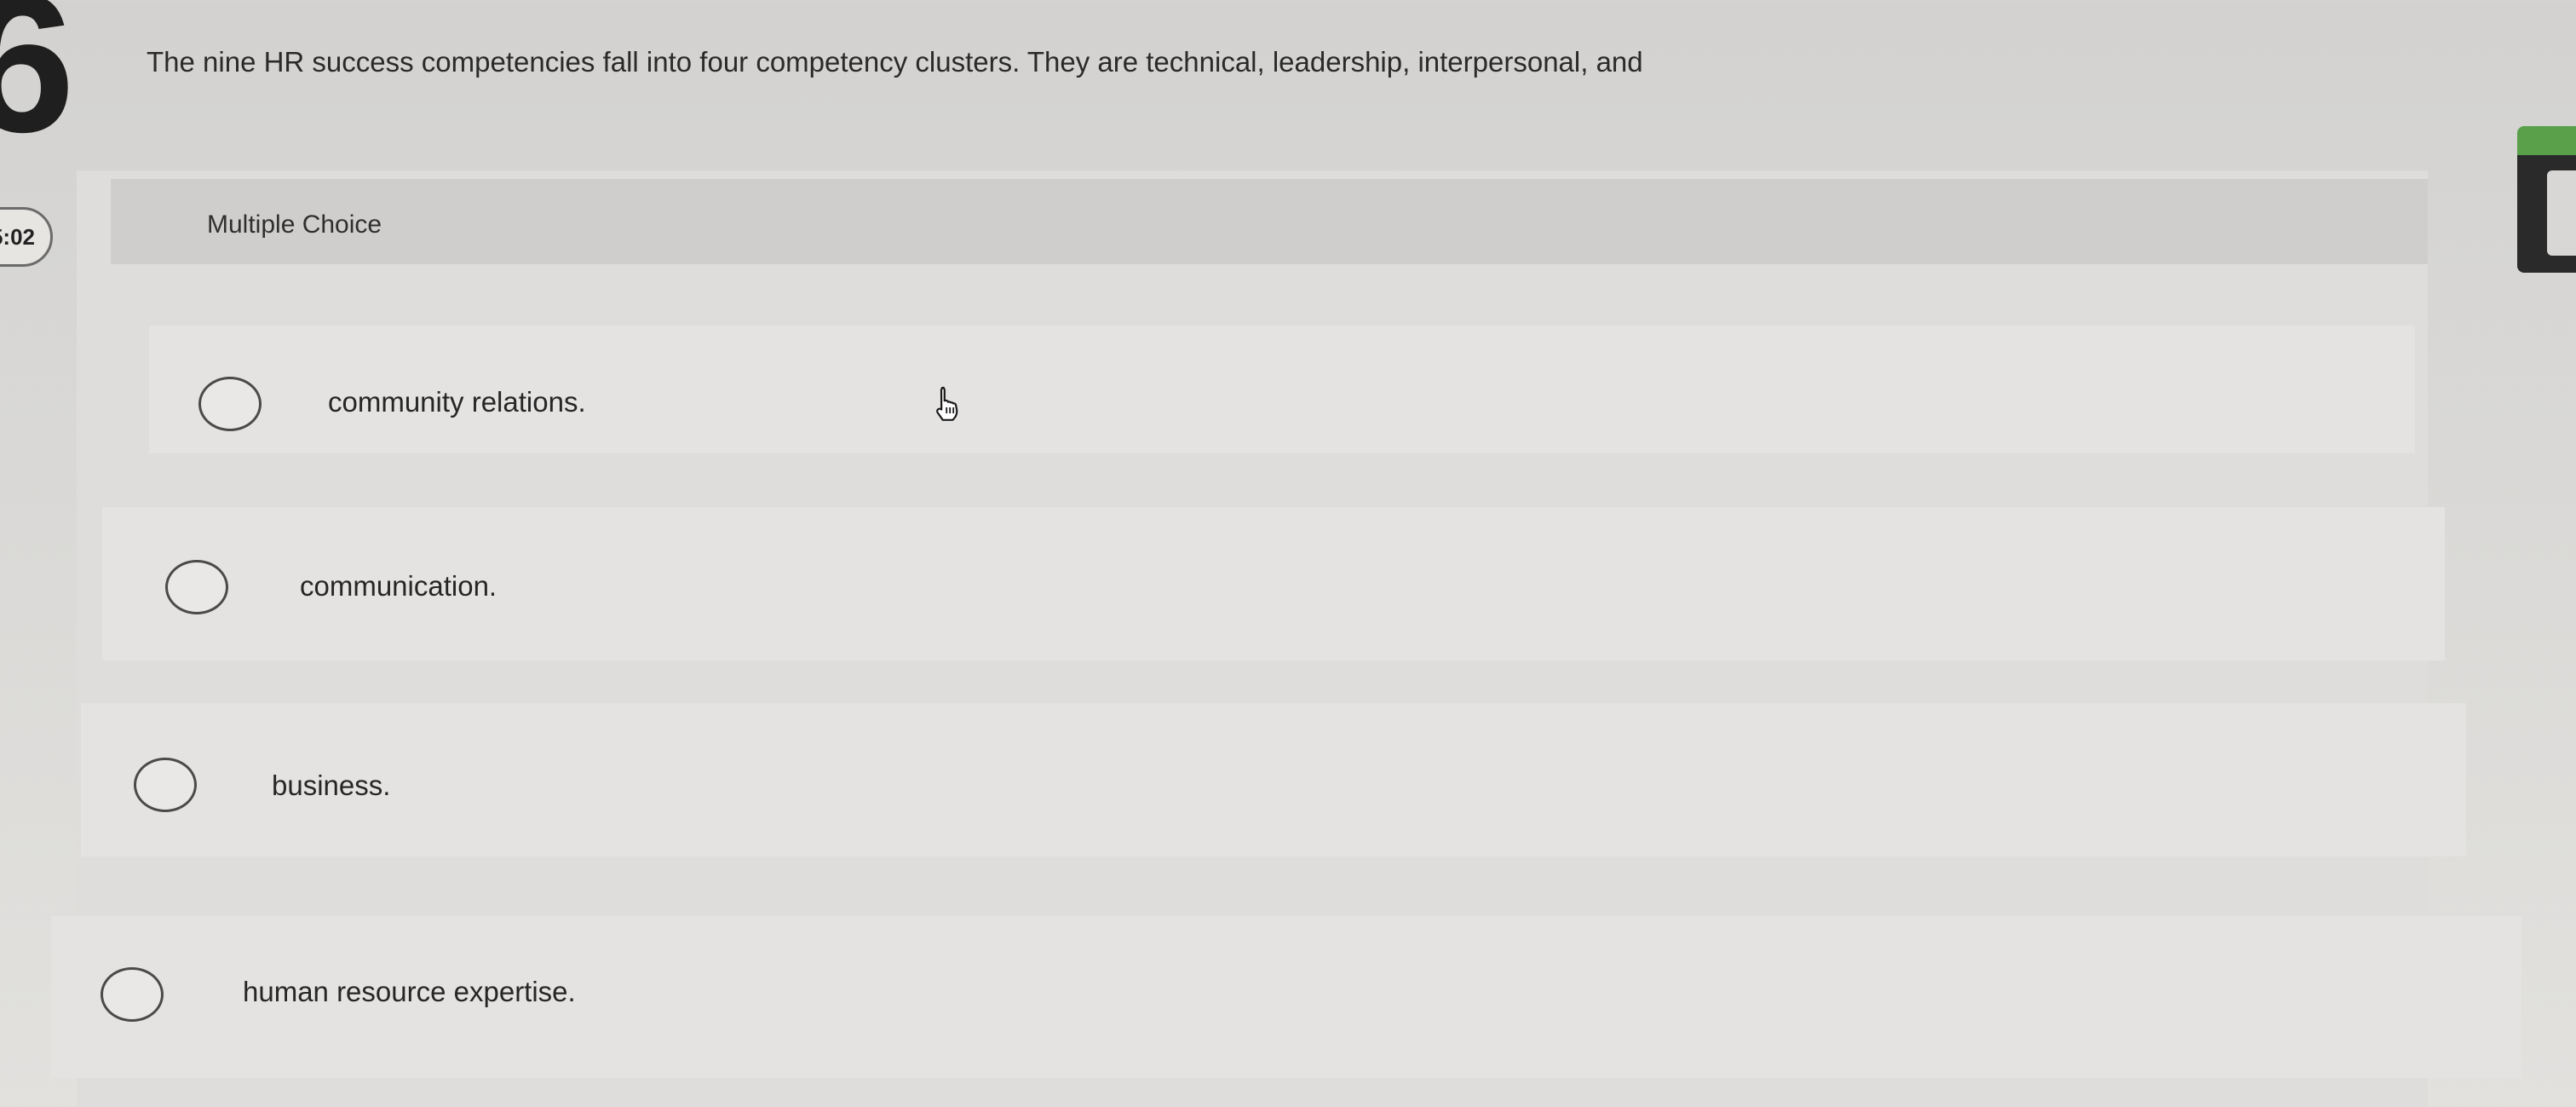 The width and height of the screenshot is (2576, 1107). What do you see at coordinates (1286, 997) in the screenshot?
I see `answer-option-human-resource-expertise: human resource expertise.` at bounding box center [1286, 997].